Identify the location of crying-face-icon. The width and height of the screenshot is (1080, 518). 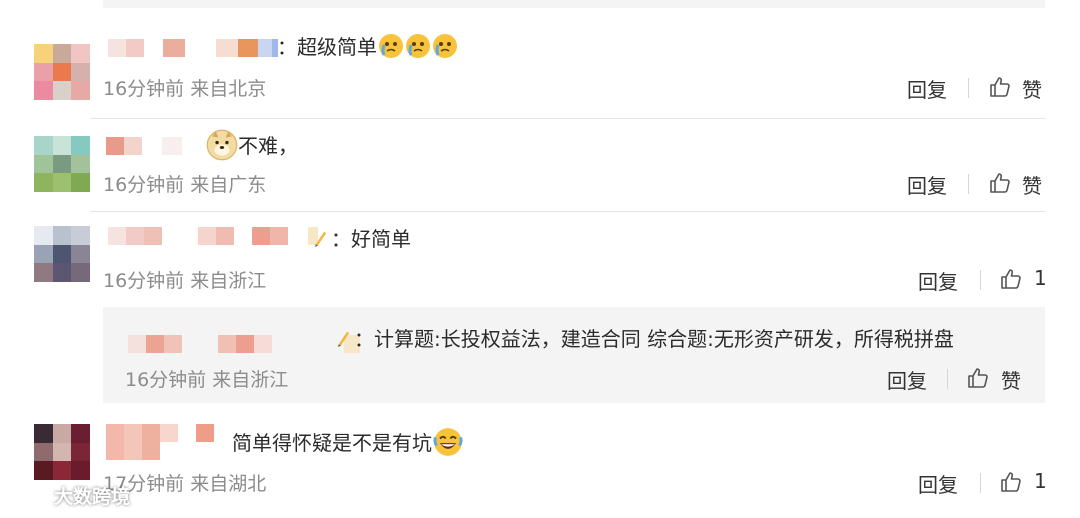
(417, 46).